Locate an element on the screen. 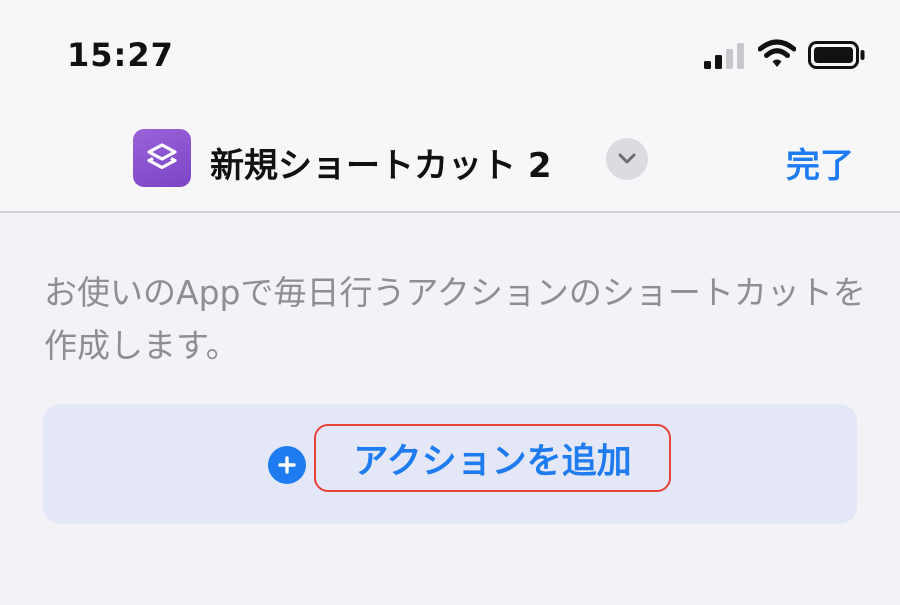 The image size is (900, 605). wifi-icon is located at coordinates (777, 54).